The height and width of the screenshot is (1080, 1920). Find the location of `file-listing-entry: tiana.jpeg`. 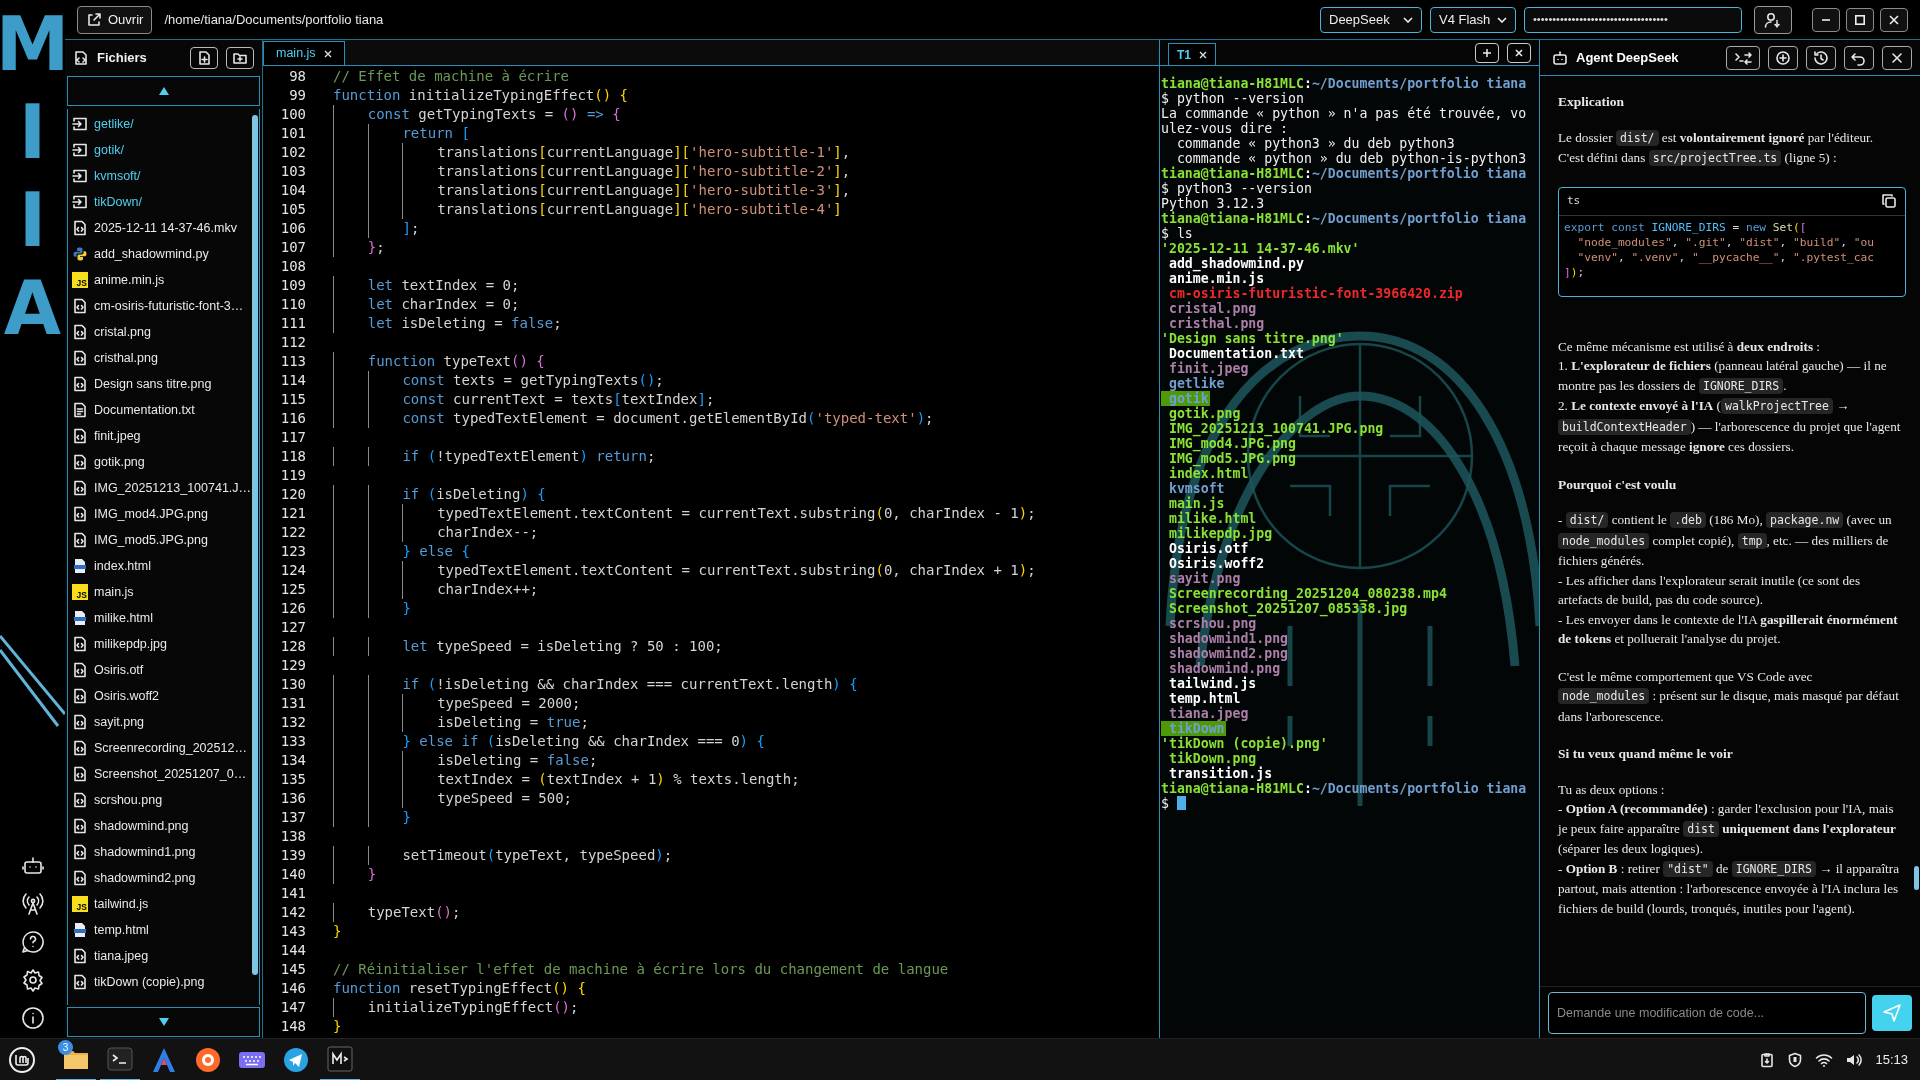

file-listing-entry: tiana.jpeg is located at coordinates (1208, 713).